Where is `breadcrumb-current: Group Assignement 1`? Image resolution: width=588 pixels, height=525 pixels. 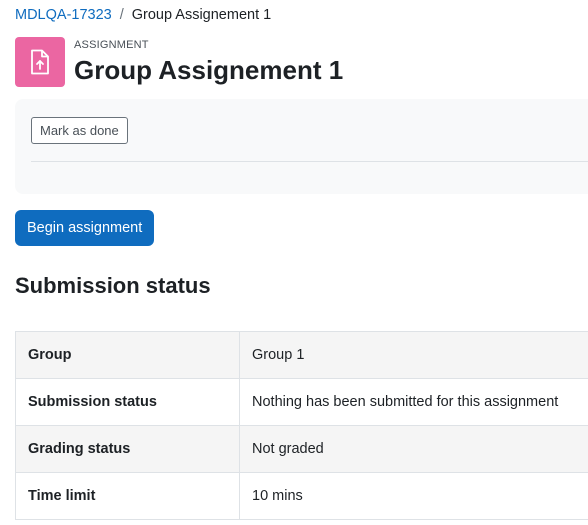
breadcrumb-current: Group Assignement 1 is located at coordinates (201, 15).